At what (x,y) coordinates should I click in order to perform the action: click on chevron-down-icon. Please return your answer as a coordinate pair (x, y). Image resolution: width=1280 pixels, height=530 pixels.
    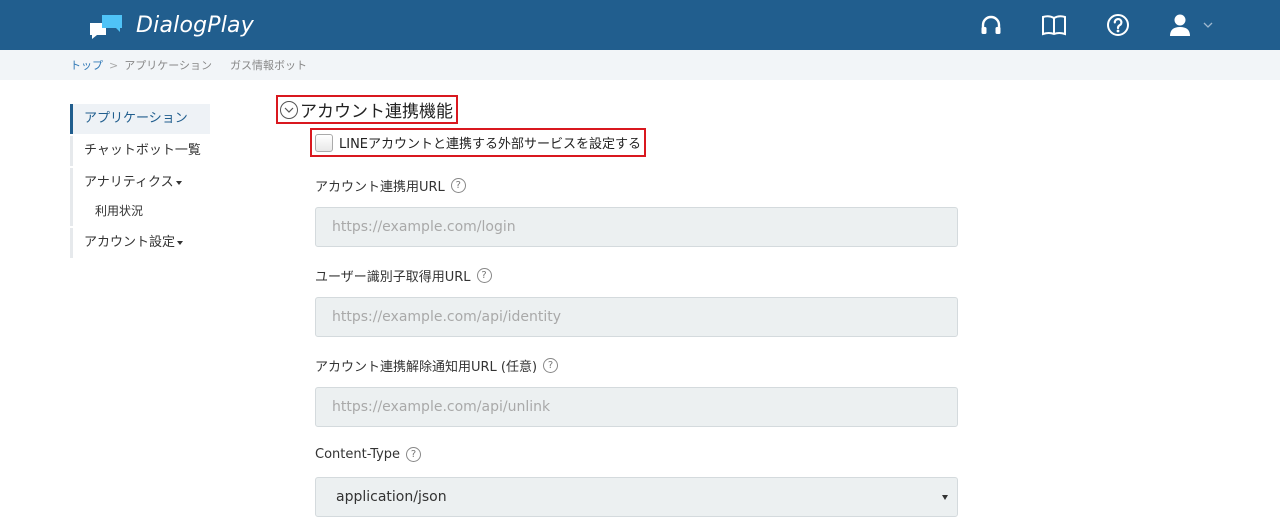
    Looking at the image, I should click on (1208, 25).